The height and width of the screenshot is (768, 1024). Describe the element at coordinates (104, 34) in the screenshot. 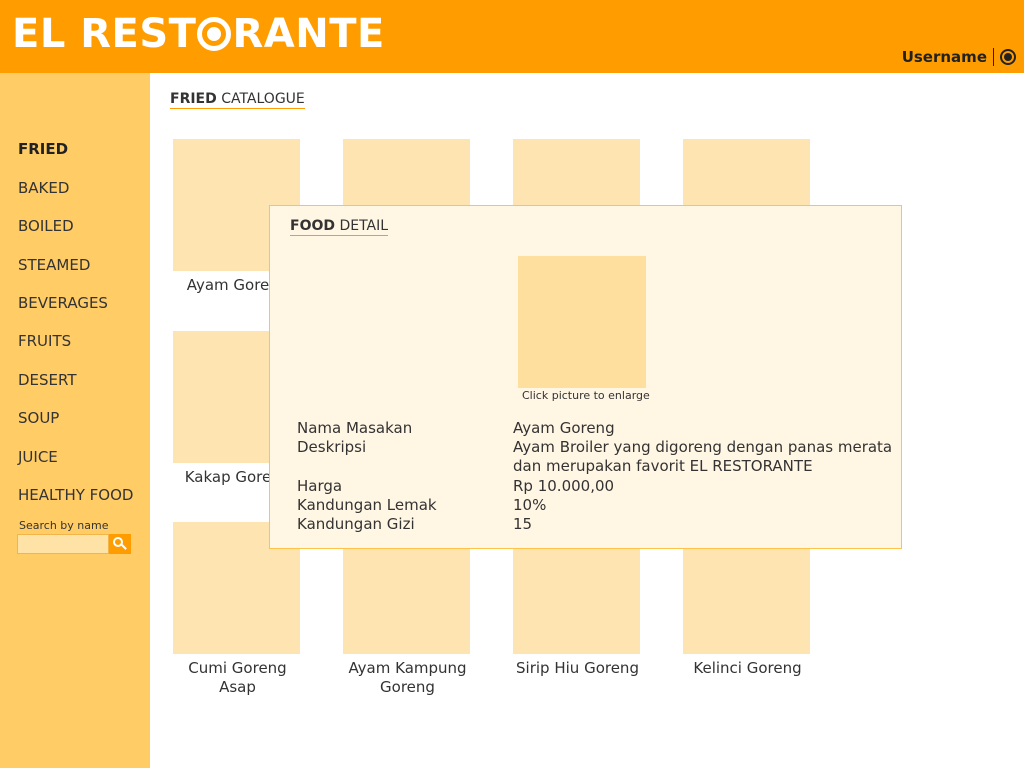

I see `logo-text-start: EL REST` at that location.